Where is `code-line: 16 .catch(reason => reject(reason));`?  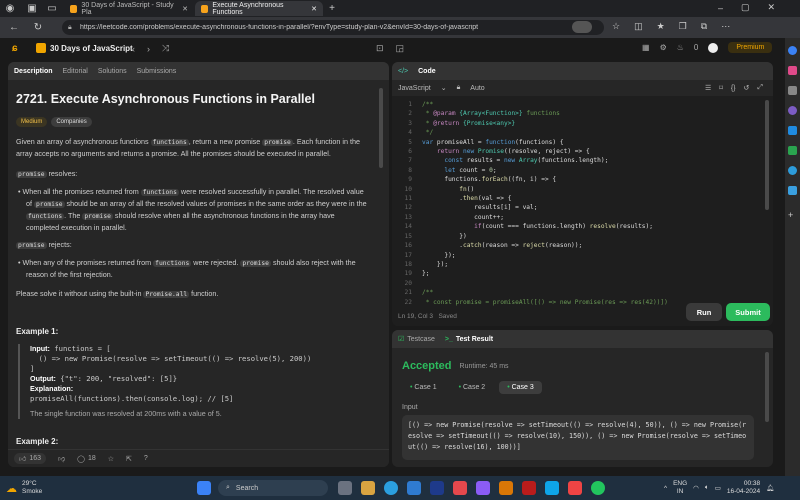 code-line: 16 .catch(reason => reject(reason)); is located at coordinates (577, 245).